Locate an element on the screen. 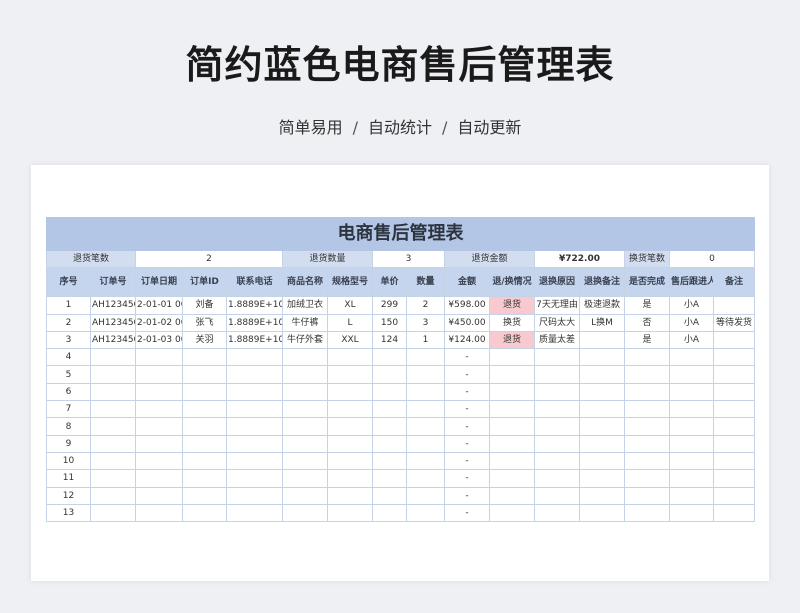  cell-col-reason: 尺码太大 is located at coordinates (557, 322).